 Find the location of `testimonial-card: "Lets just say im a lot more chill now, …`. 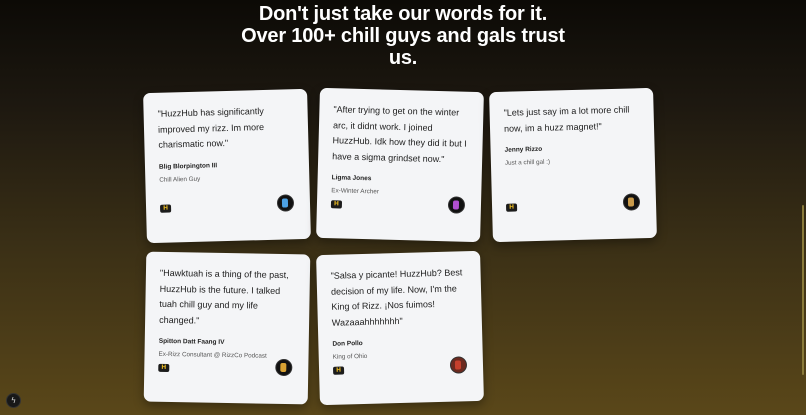

testimonial-card: "Lets just say im a lot more chill now, … is located at coordinates (573, 165).